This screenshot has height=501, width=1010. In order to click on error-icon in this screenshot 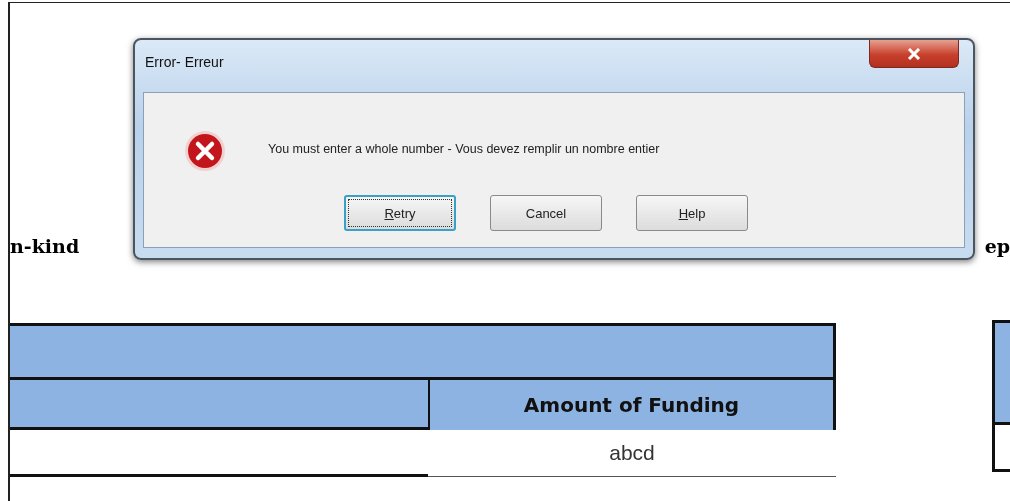, I will do `click(205, 151)`.